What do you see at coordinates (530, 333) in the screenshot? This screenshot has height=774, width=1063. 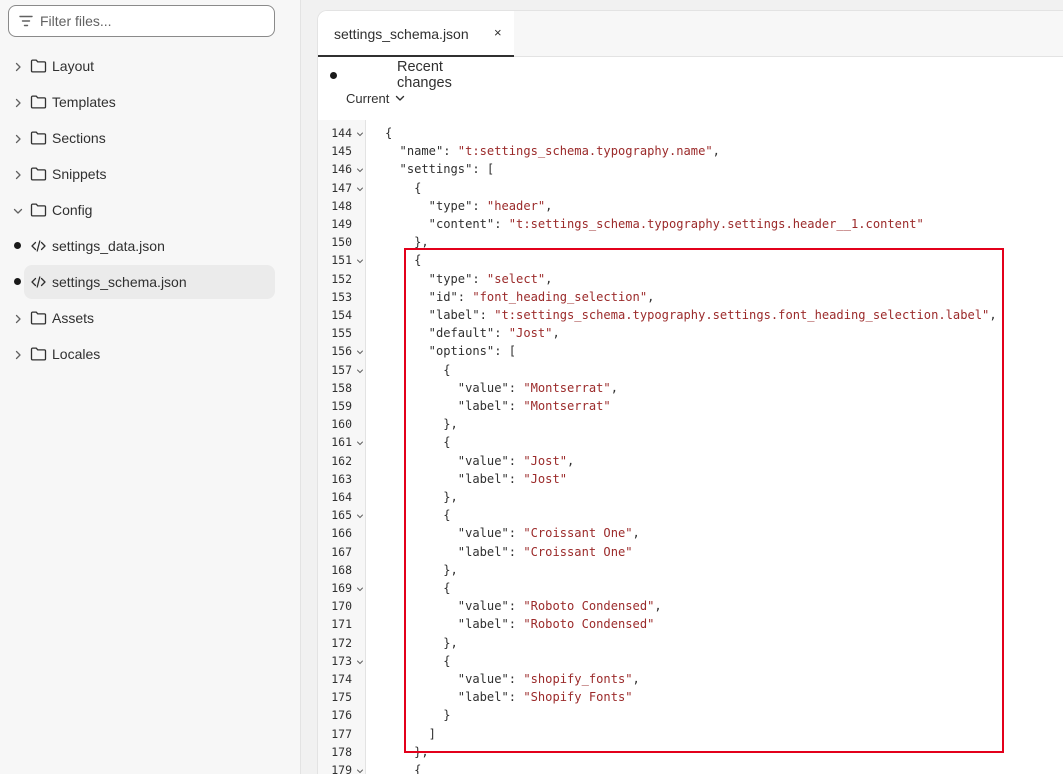 I see `json-string: "Jost"` at bounding box center [530, 333].